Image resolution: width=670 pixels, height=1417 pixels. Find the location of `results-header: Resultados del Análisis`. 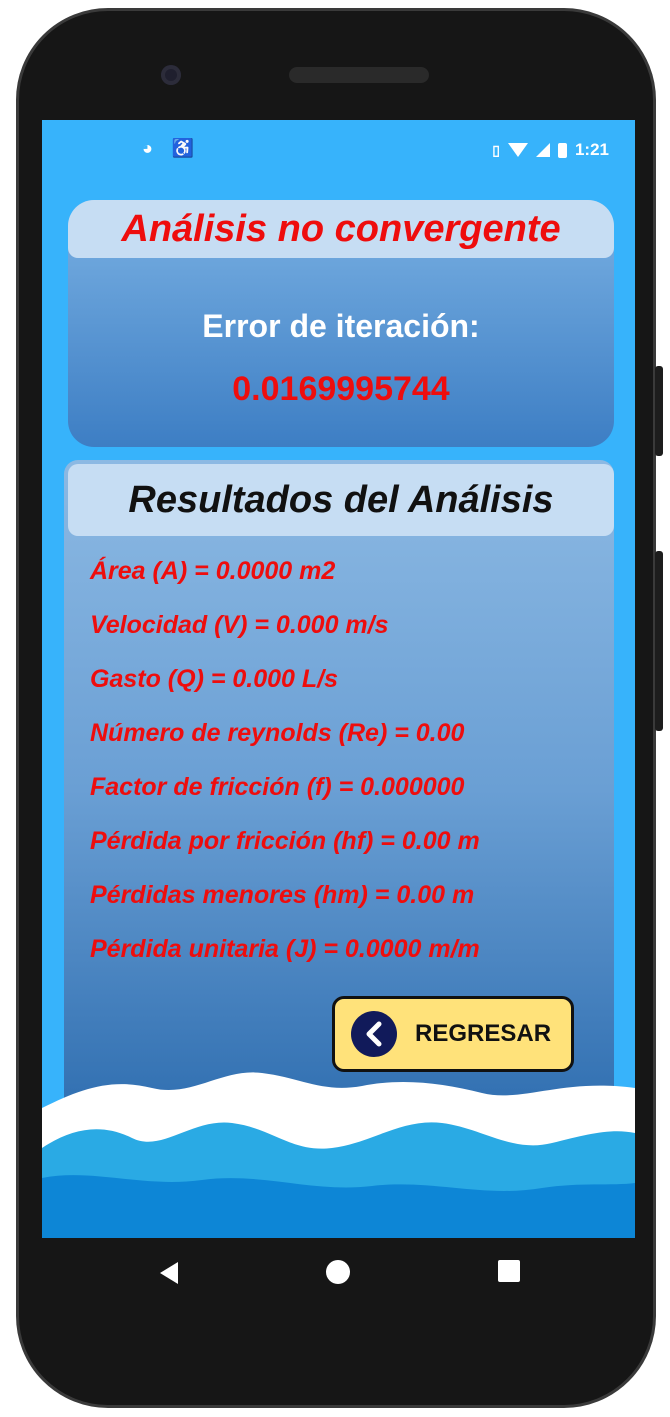

results-header: Resultados del Análisis is located at coordinates (341, 500).